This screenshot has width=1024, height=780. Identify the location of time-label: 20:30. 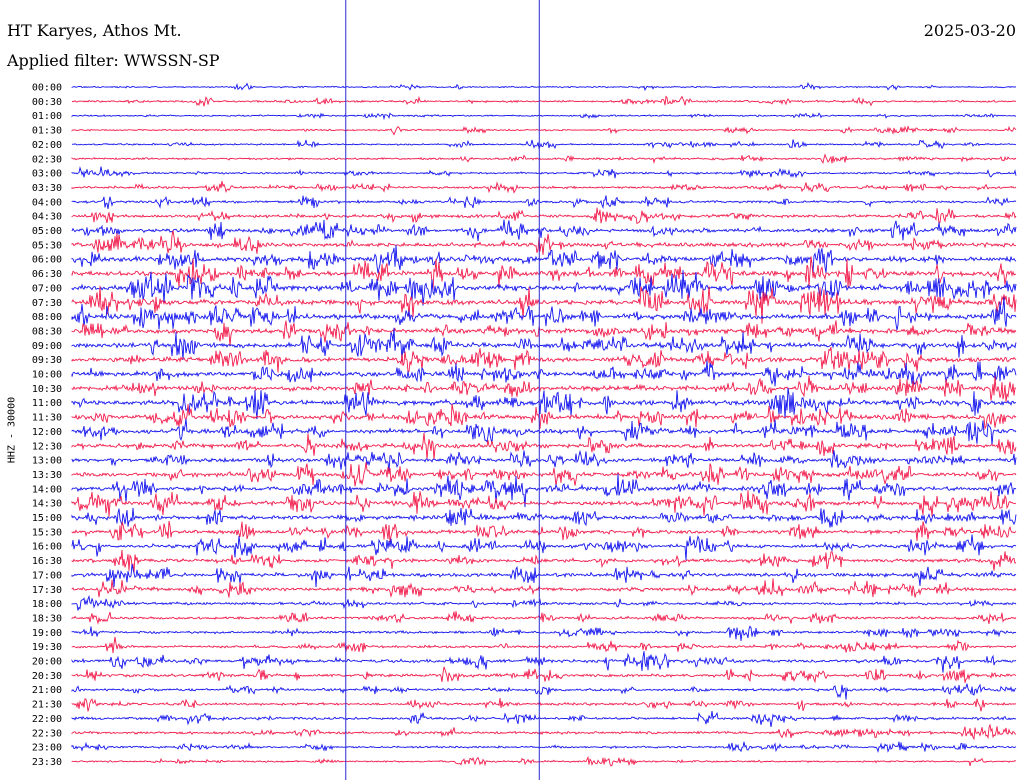
(47, 676).